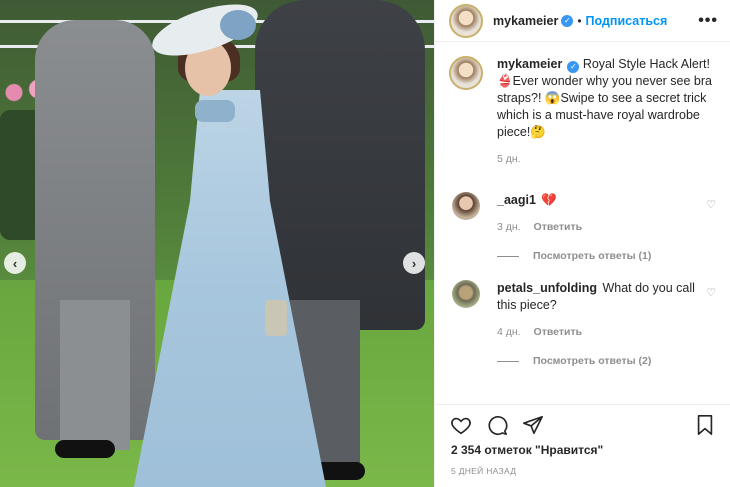 The image size is (730, 487). Describe the element at coordinates (509, 332) in the screenshot. I see `comment-time: 4 дн.` at that location.